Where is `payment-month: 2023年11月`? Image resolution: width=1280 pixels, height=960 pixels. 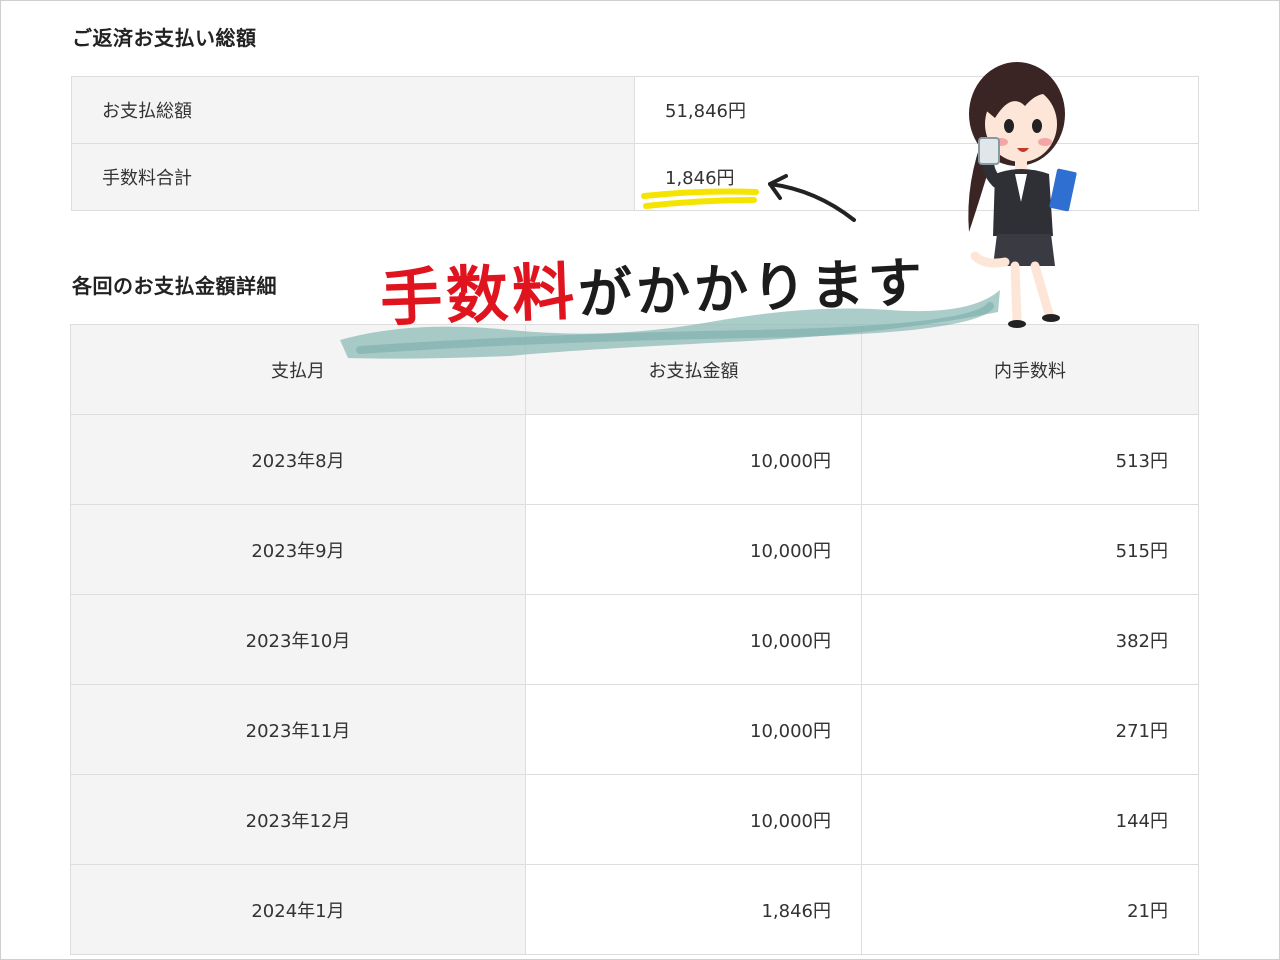
payment-month: 2023年11月 is located at coordinates (298, 729).